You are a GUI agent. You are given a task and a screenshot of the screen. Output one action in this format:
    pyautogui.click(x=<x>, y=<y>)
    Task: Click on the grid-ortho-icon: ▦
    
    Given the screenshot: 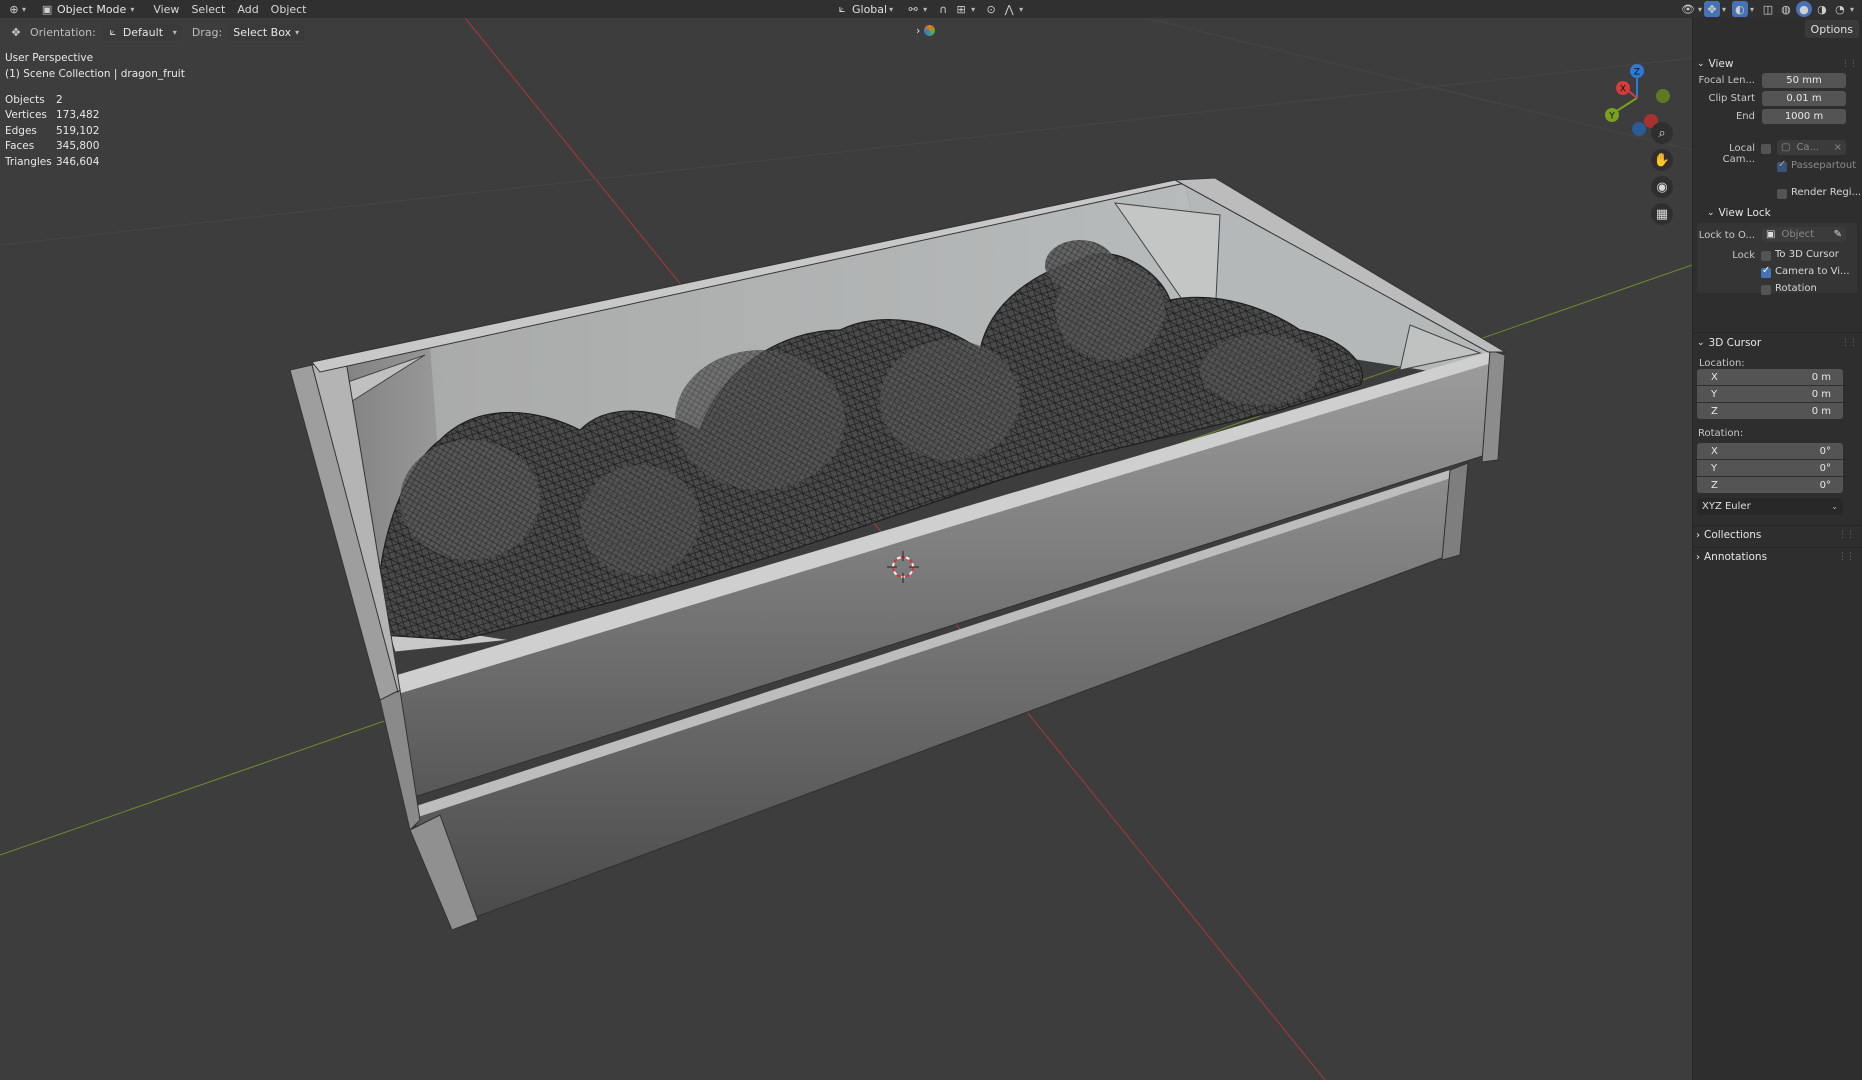 What is the action you would take?
    pyautogui.click(x=1662, y=214)
    